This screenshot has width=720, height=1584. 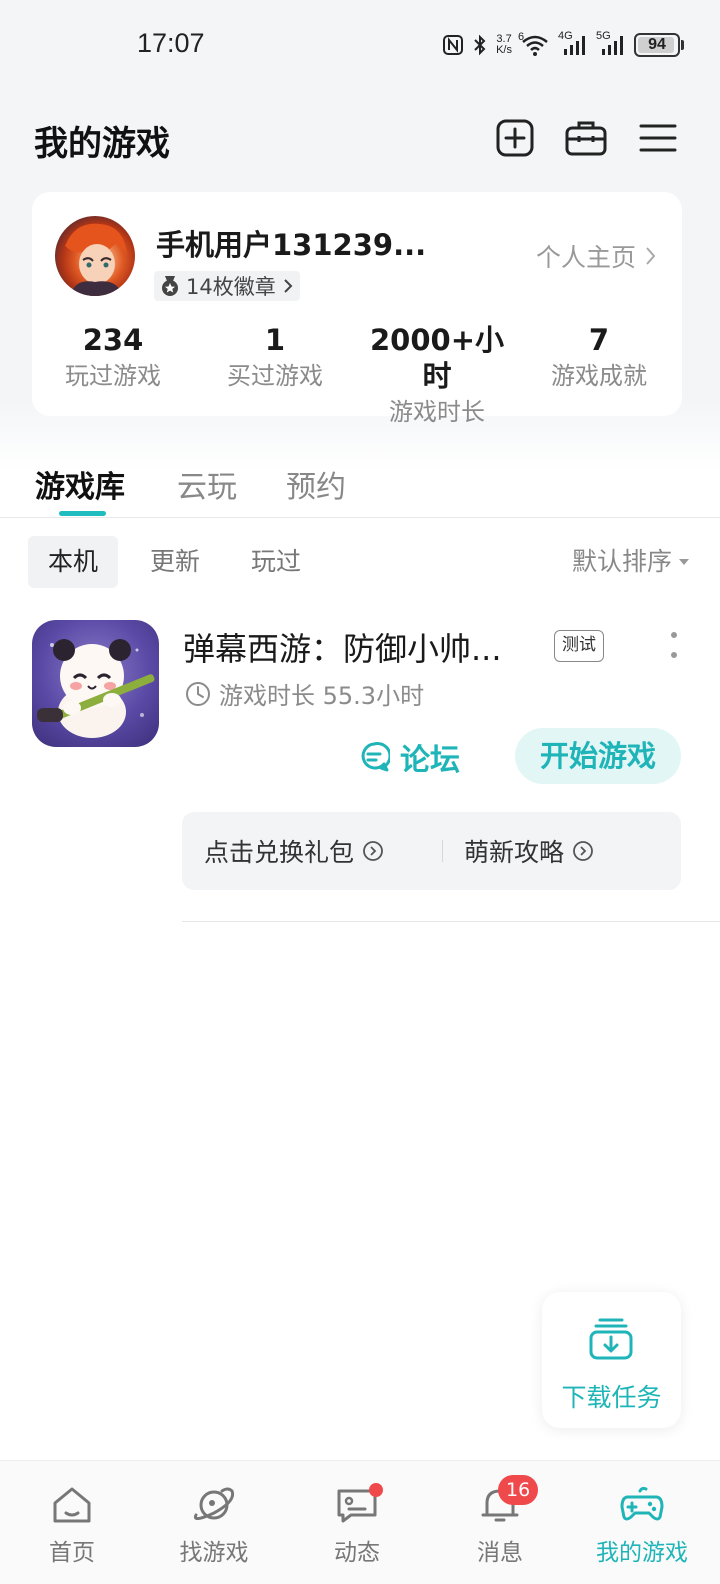 I want to click on download-tasks-label: 下载任务, so click(x=611, y=1397).